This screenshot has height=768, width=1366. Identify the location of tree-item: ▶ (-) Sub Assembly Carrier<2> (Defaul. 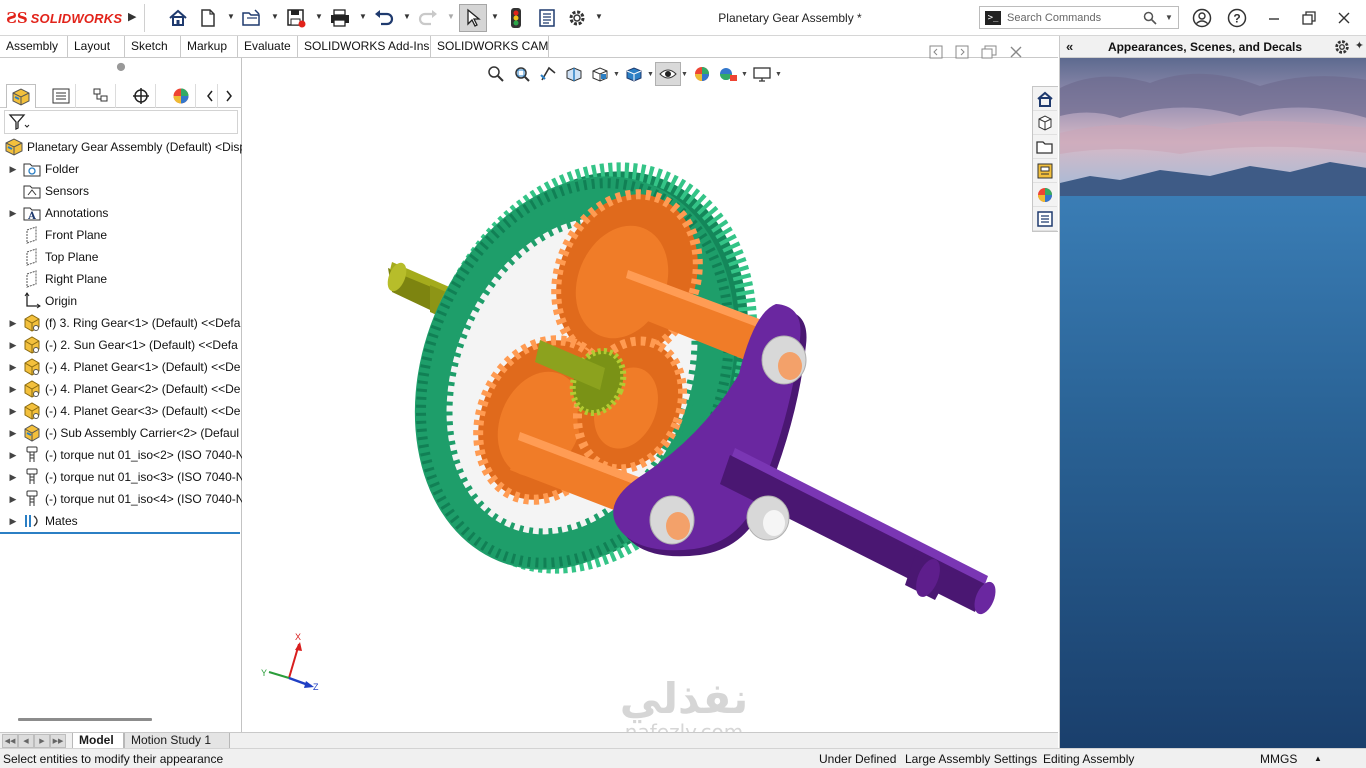
(121, 433).